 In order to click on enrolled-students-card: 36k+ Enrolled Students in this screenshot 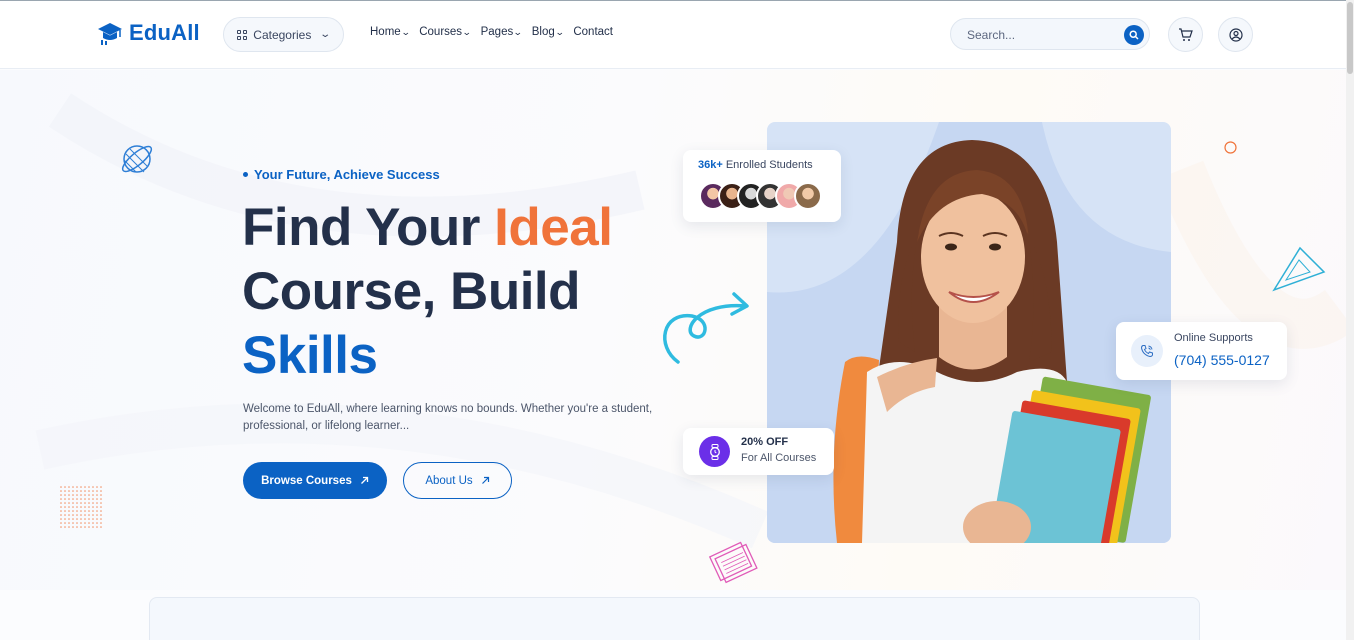, I will do `click(762, 186)`.